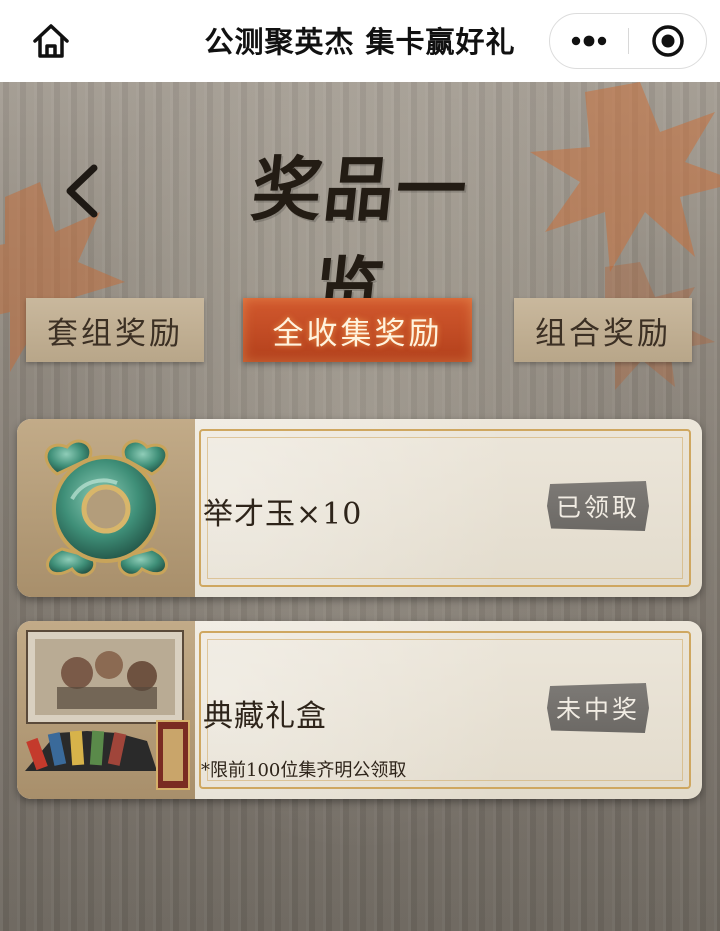  I want to click on home-icon, so click(51, 41).